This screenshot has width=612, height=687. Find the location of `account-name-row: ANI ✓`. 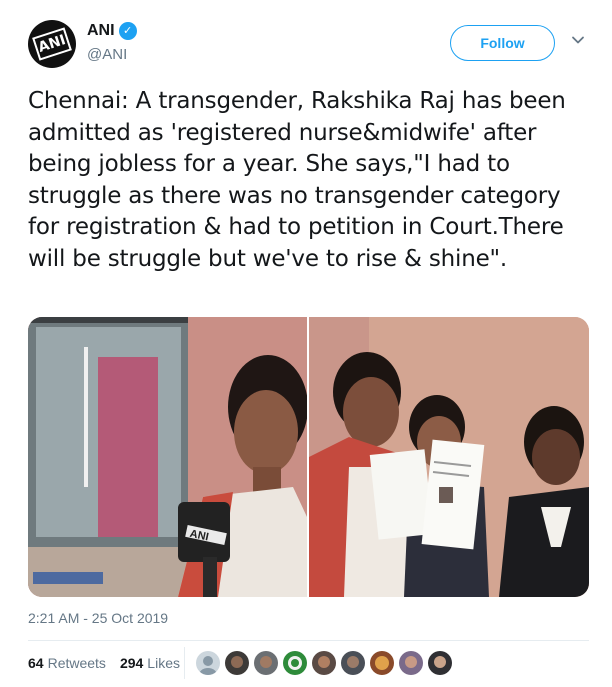

account-name-row: ANI ✓ is located at coordinates (112, 31).